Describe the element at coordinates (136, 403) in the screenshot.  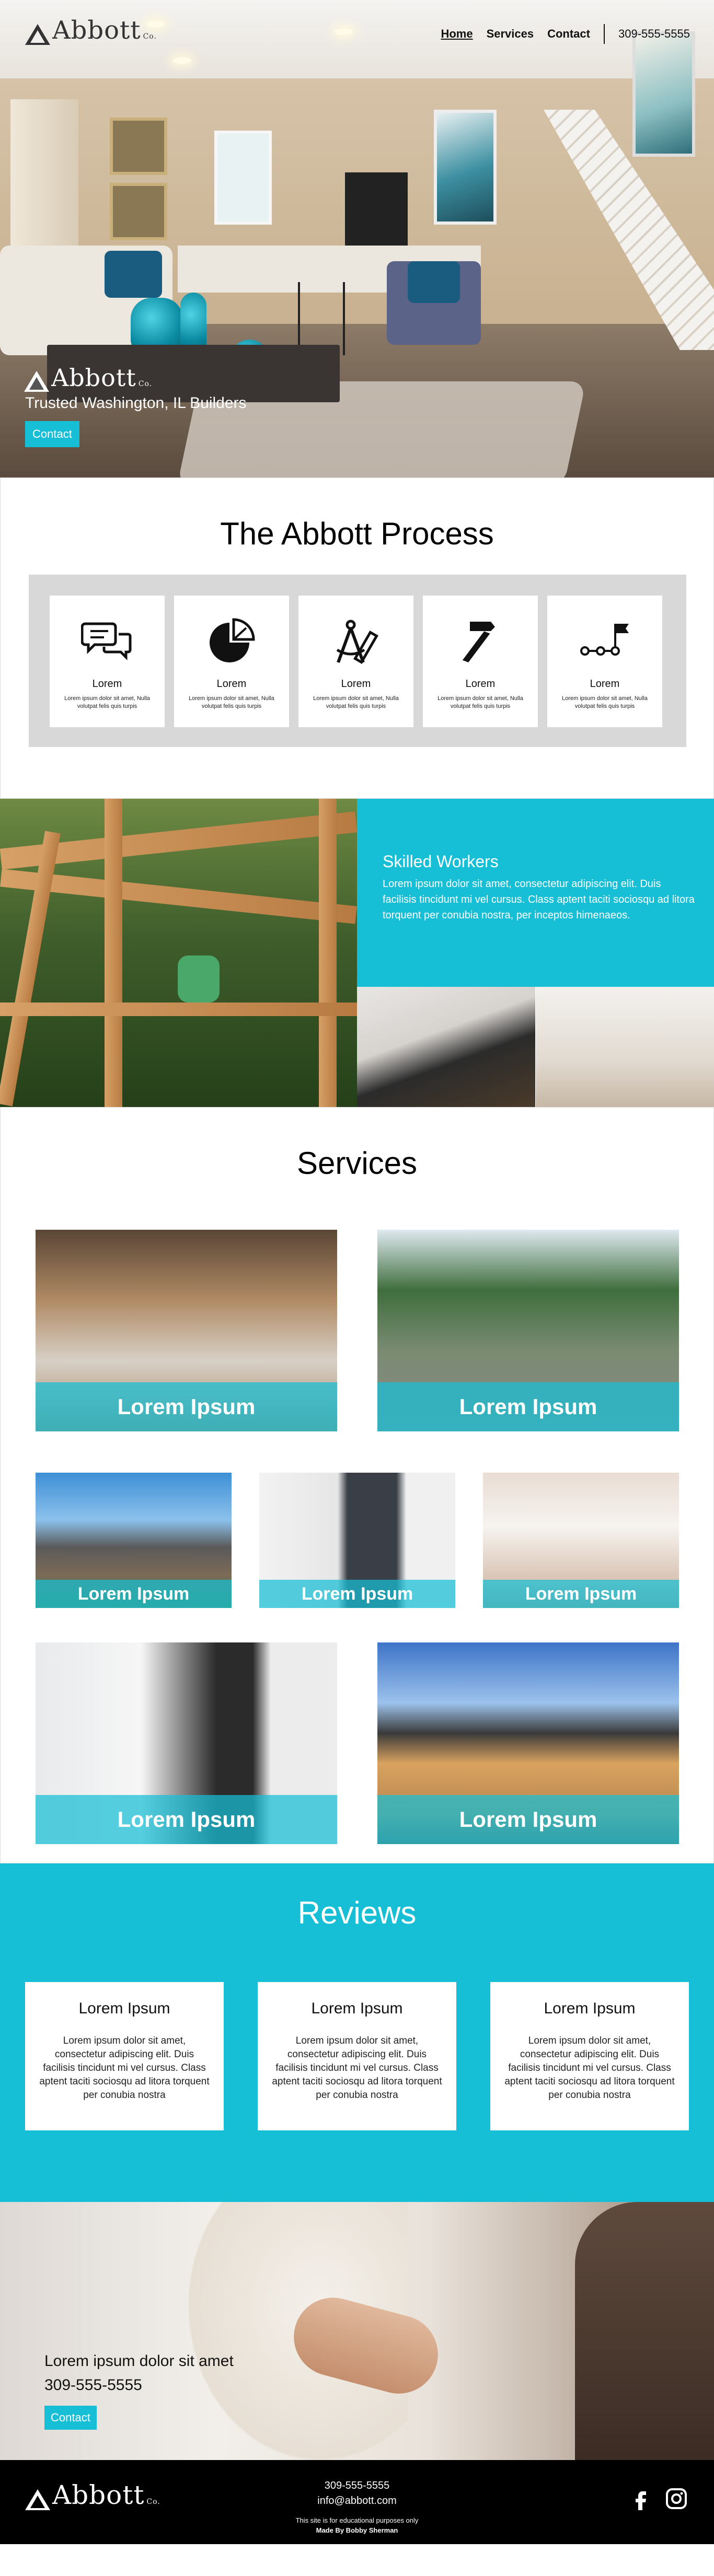
I see `hero-tagline: Trusted Washington, IL Builders` at that location.